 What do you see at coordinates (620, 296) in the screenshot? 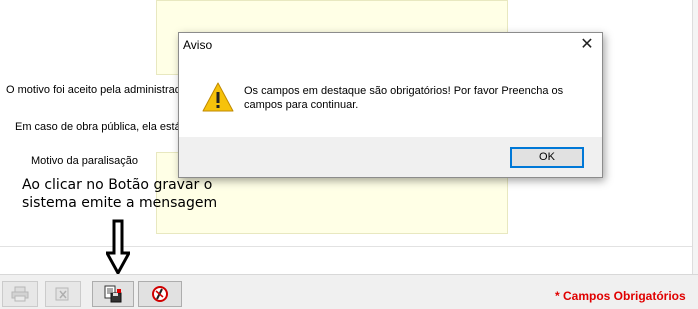
I see `required-fields-note: * Campos Obrigatórios` at bounding box center [620, 296].